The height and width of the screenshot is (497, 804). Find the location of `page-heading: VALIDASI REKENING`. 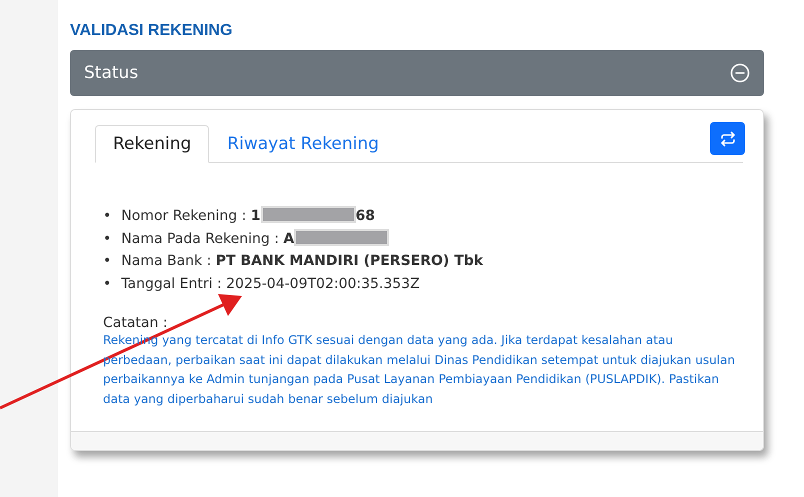

page-heading: VALIDASI REKENING is located at coordinates (152, 31).